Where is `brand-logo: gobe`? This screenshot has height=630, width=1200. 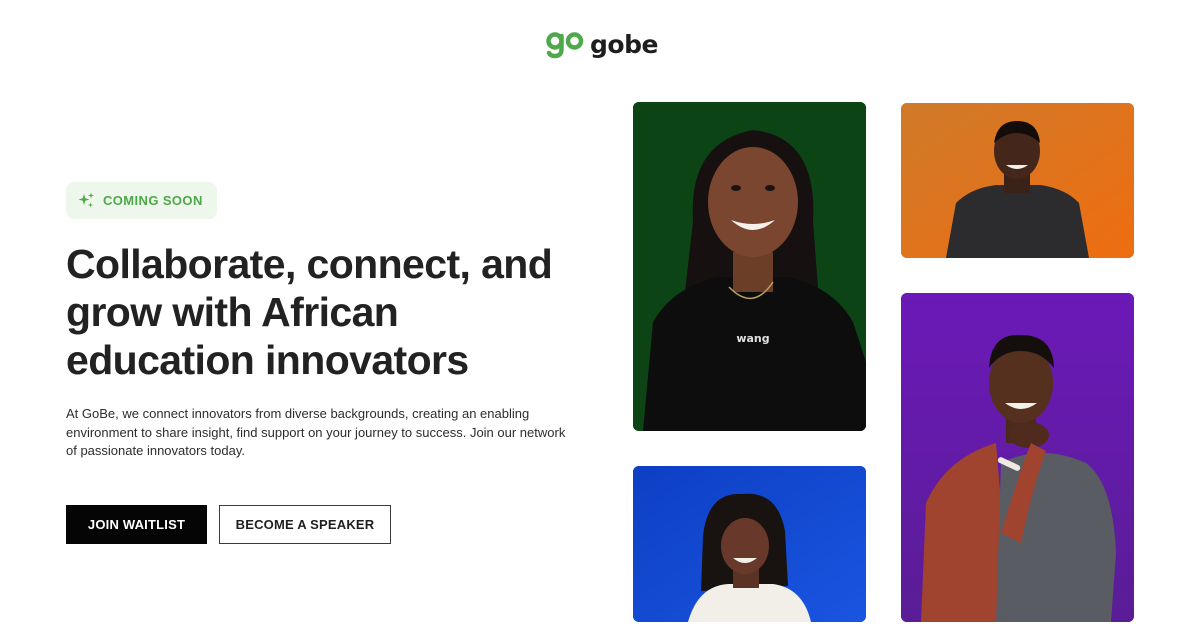
brand-logo: gobe is located at coordinates (602, 45).